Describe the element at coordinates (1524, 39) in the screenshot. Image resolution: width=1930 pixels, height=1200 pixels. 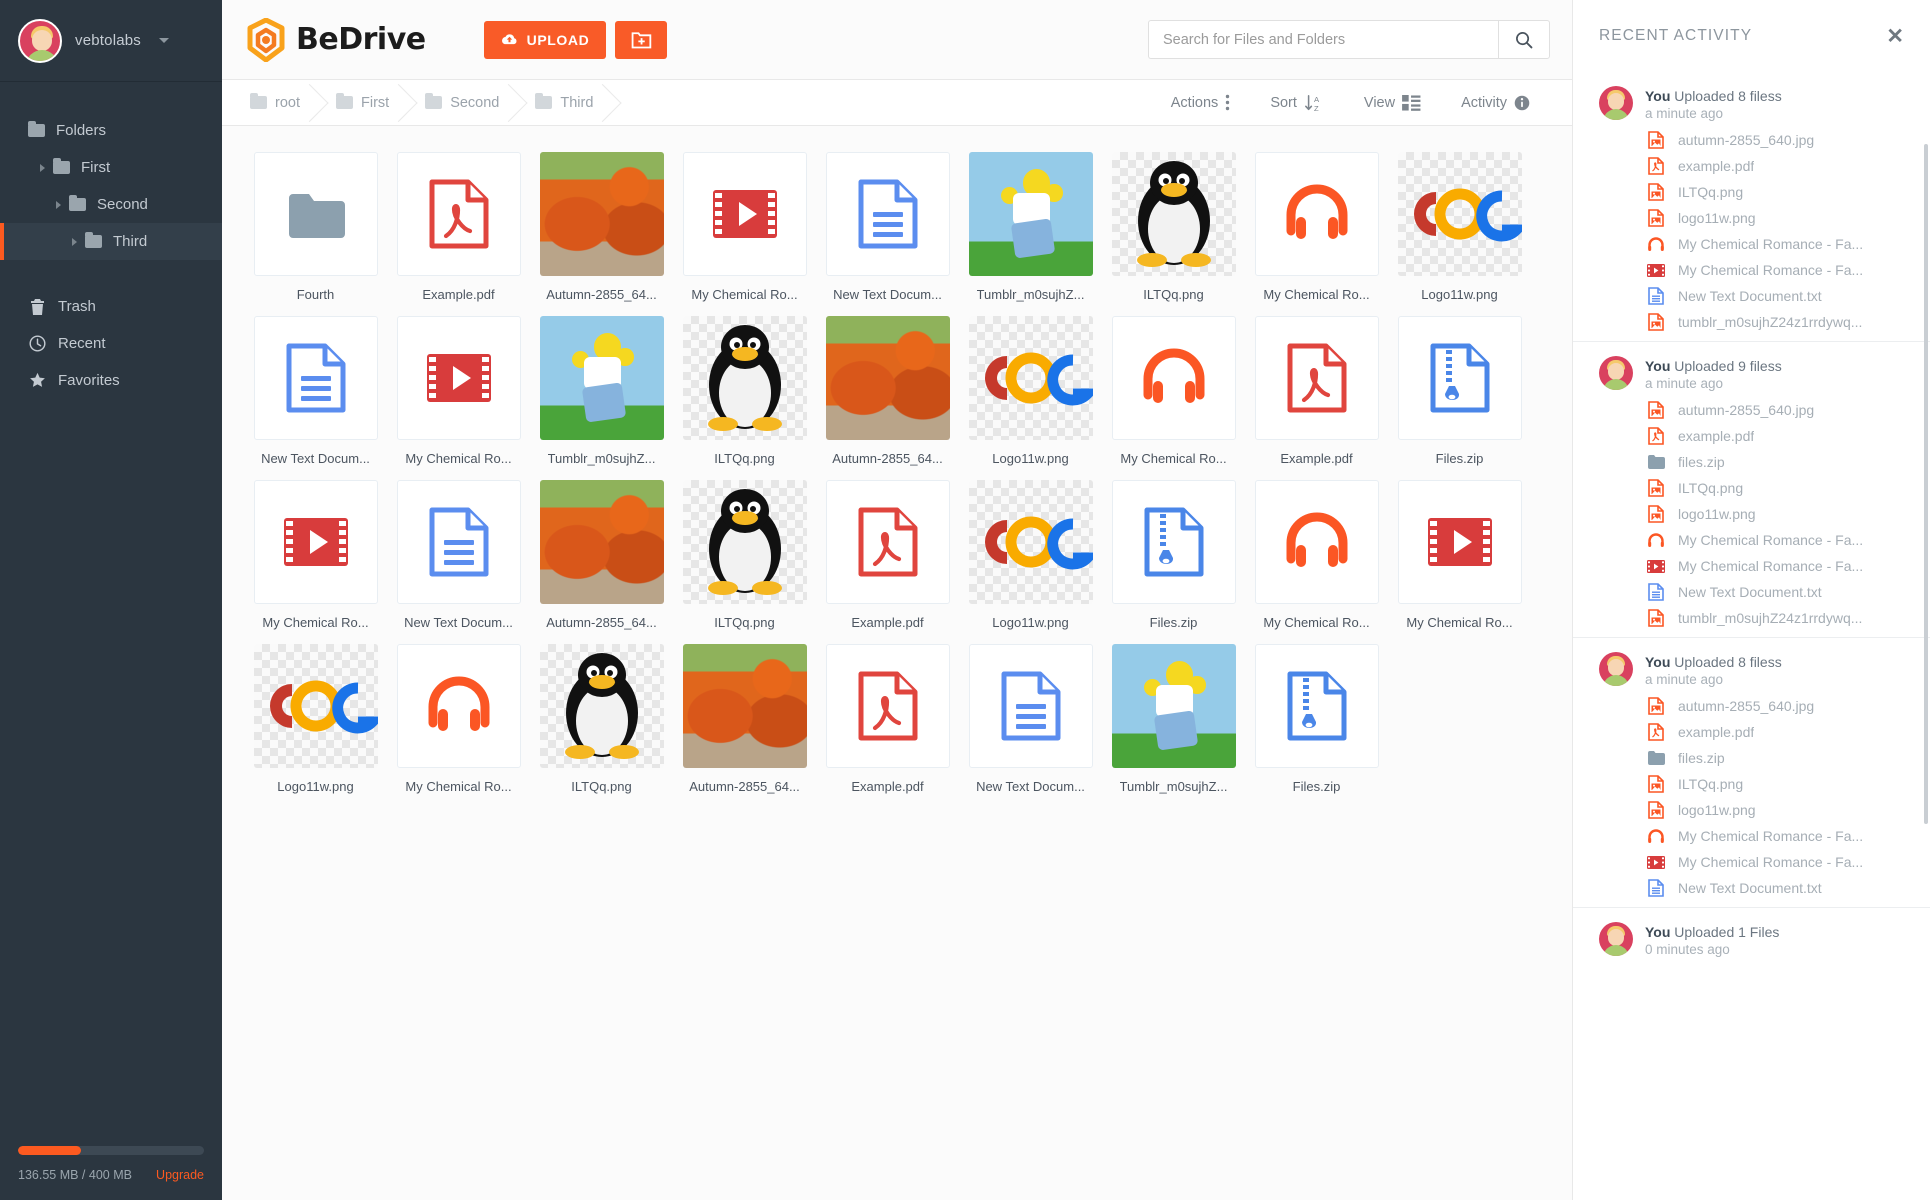
I see `search-button` at that location.